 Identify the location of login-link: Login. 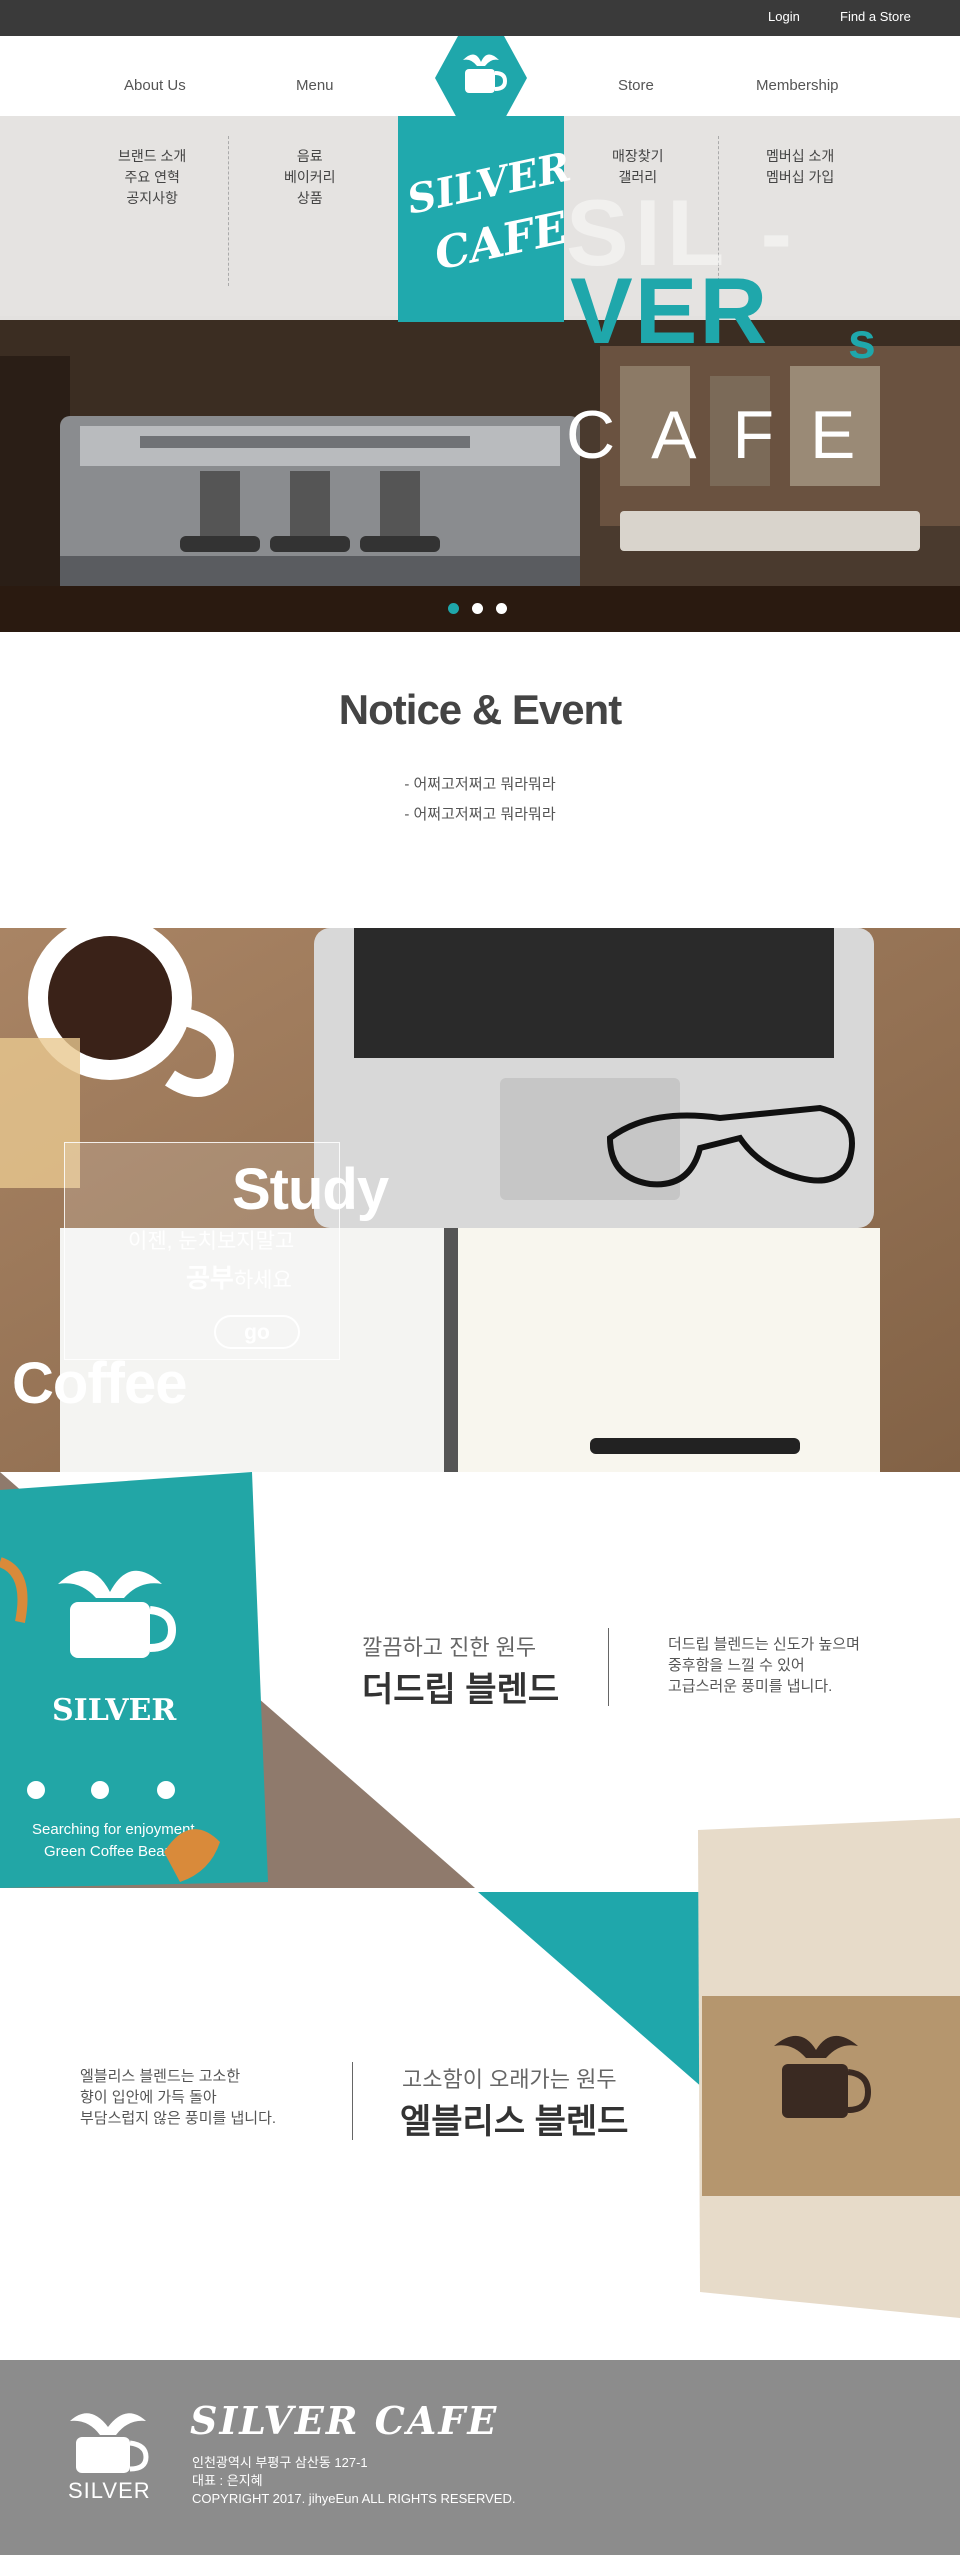
(784, 16).